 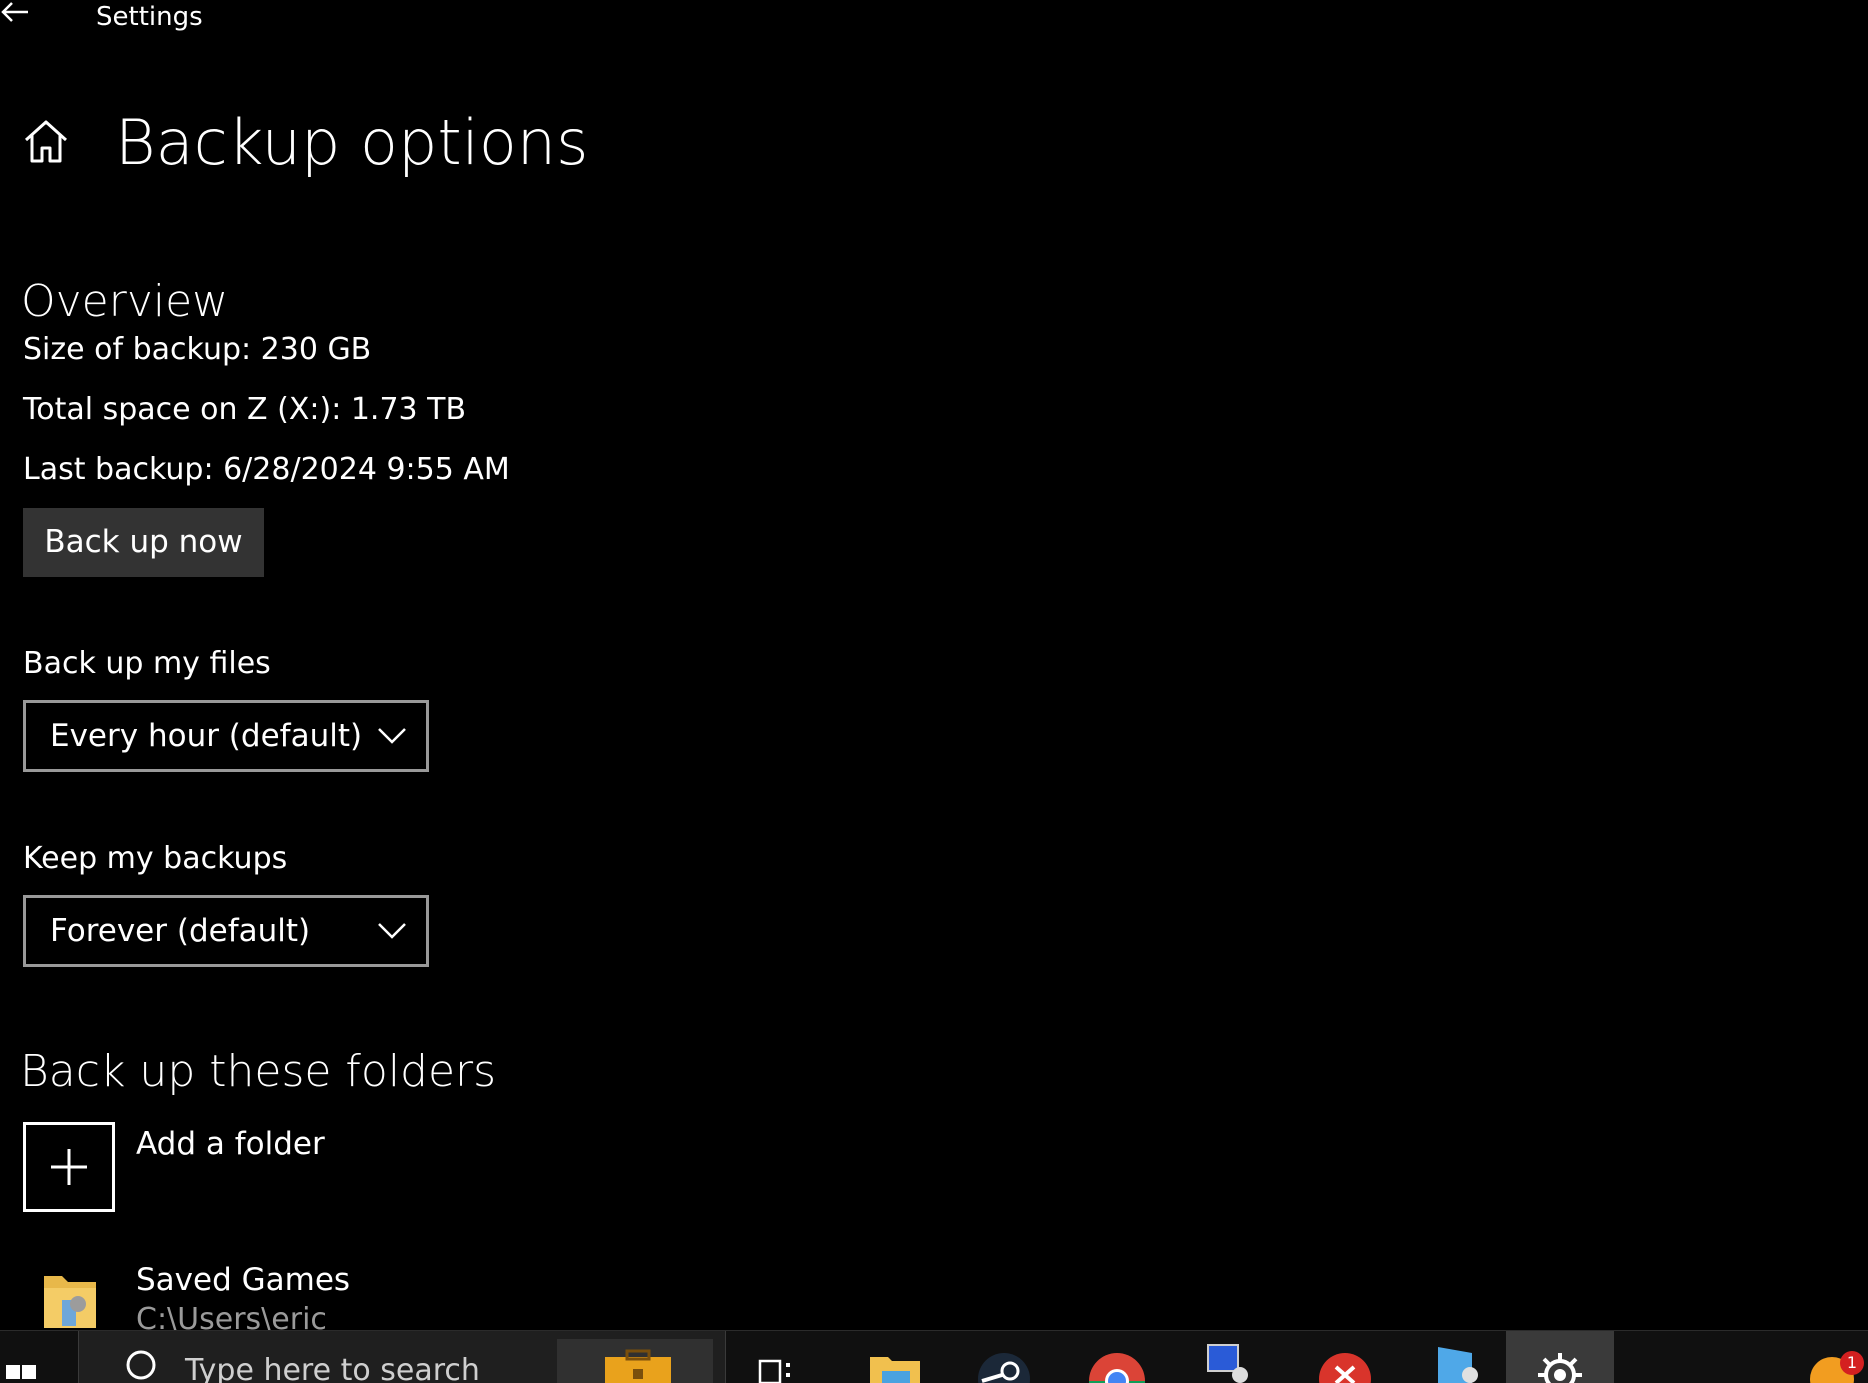 What do you see at coordinates (243, 1300) in the screenshot?
I see `folder-item: Saved Games C:\Users\eric` at bounding box center [243, 1300].